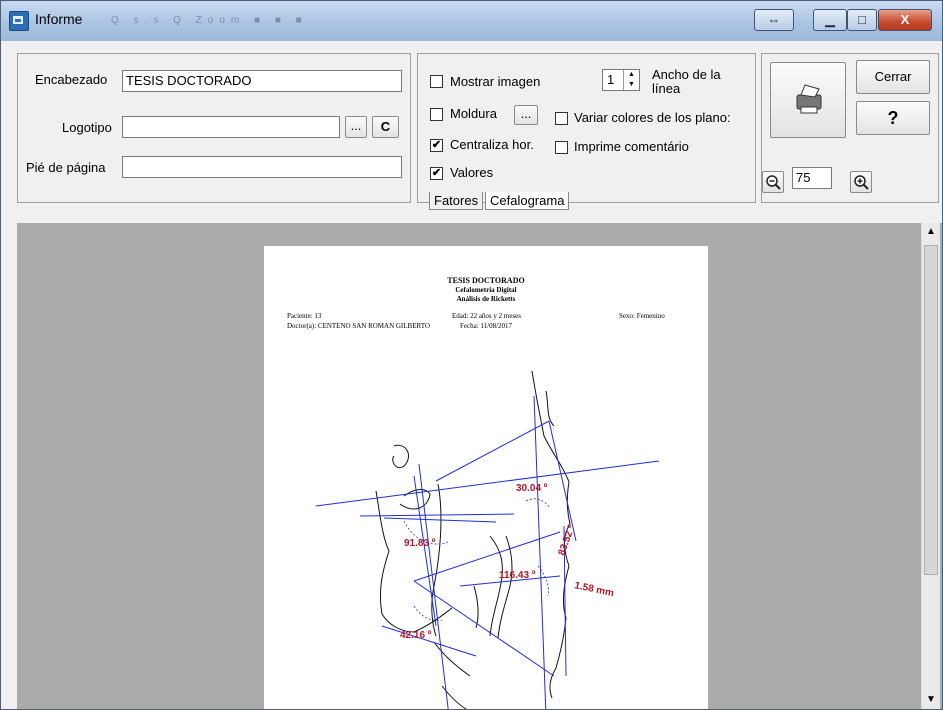  I want to click on zoom-out-button, so click(773, 182).